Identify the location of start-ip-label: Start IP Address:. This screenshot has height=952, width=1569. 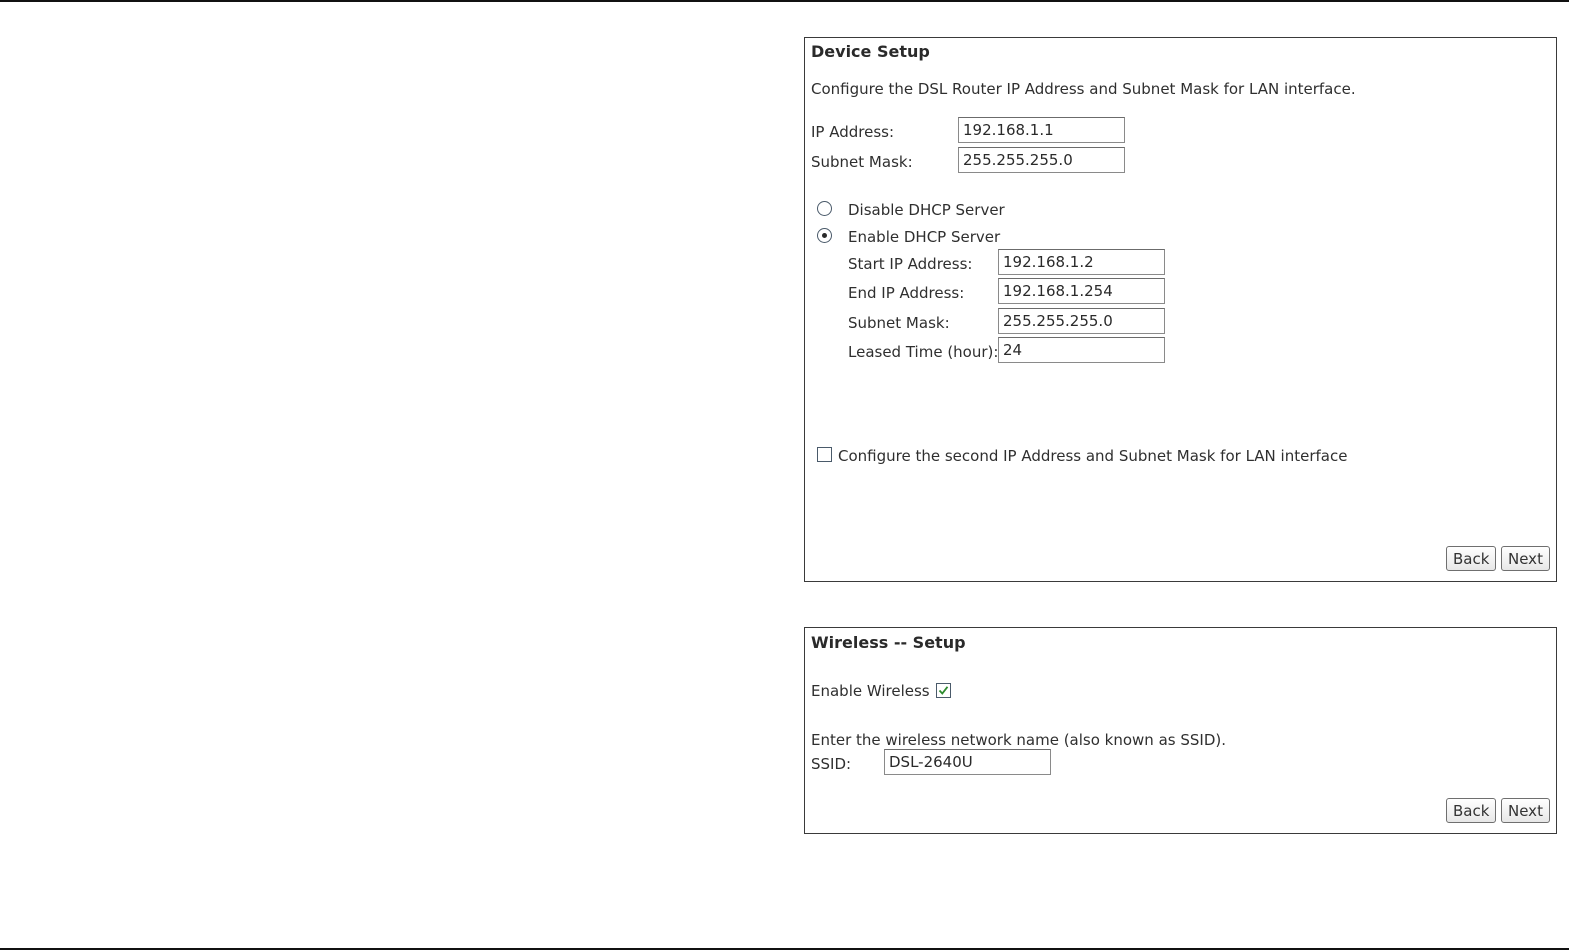
(910, 264).